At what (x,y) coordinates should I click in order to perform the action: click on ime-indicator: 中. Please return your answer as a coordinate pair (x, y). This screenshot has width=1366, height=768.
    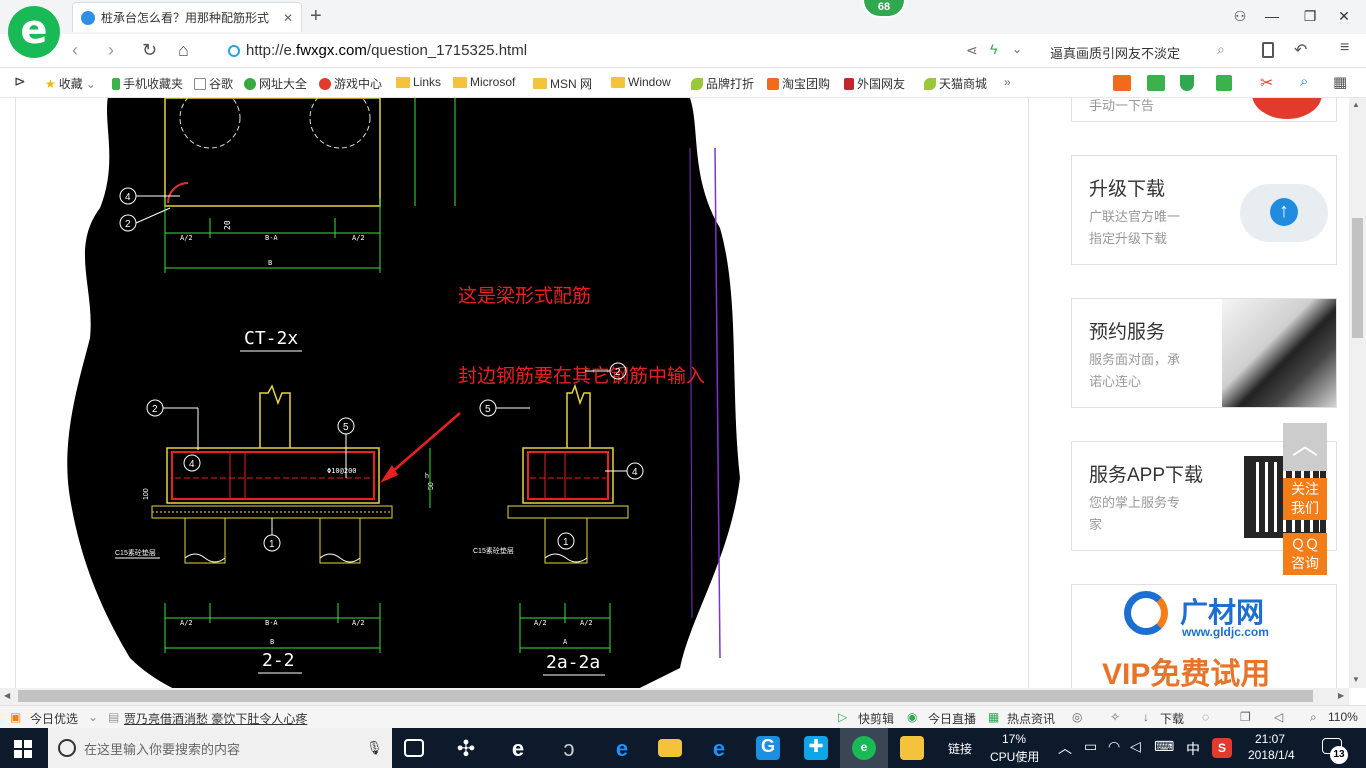
    Looking at the image, I should click on (1193, 749).